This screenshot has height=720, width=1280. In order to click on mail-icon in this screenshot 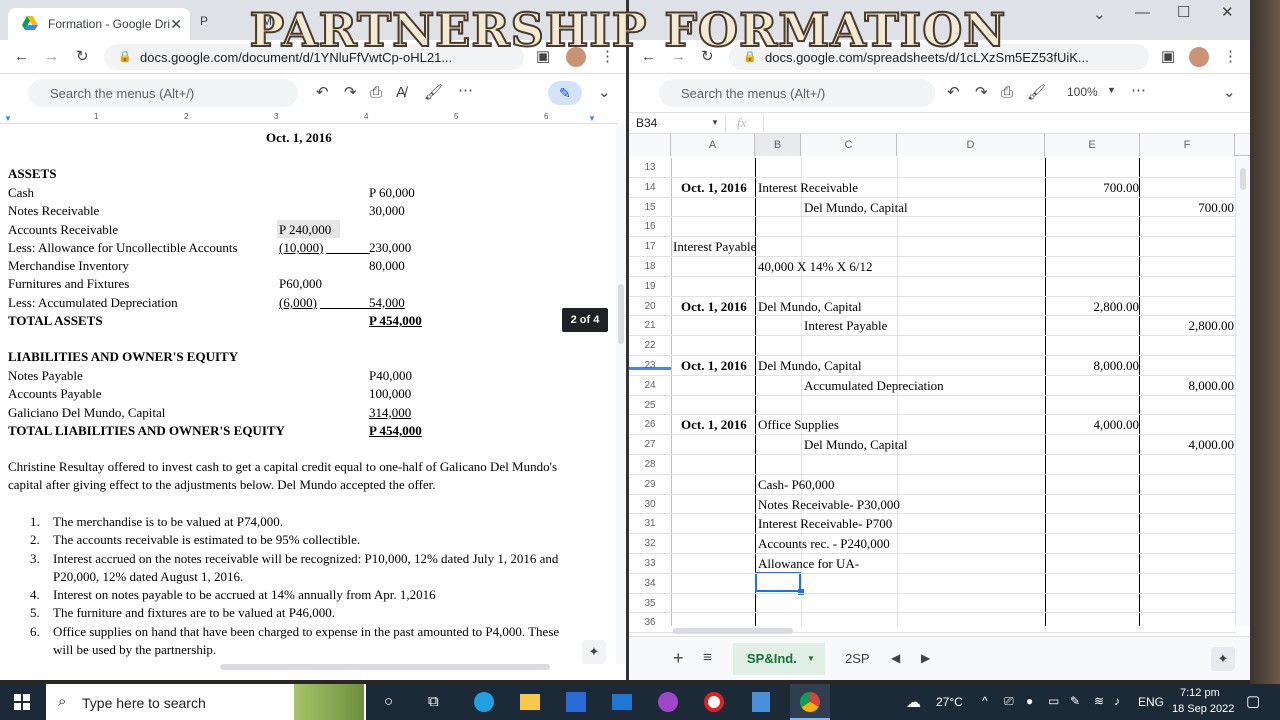, I will do `click(622, 702)`.